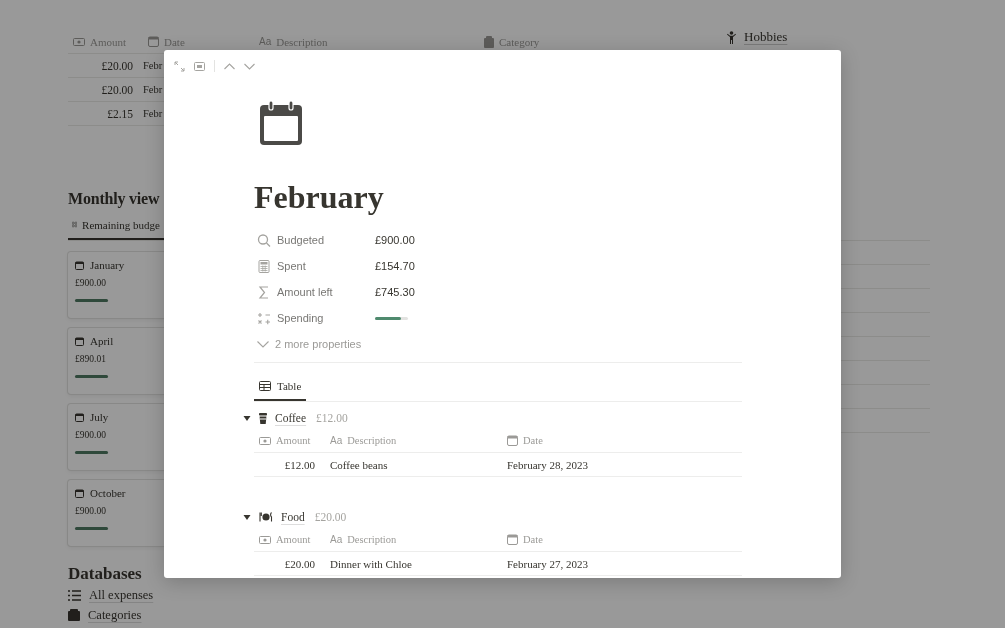 Image resolution: width=1005 pixels, height=628 pixels. Describe the element at coordinates (107, 265) in the screenshot. I see `card-title: January` at that location.